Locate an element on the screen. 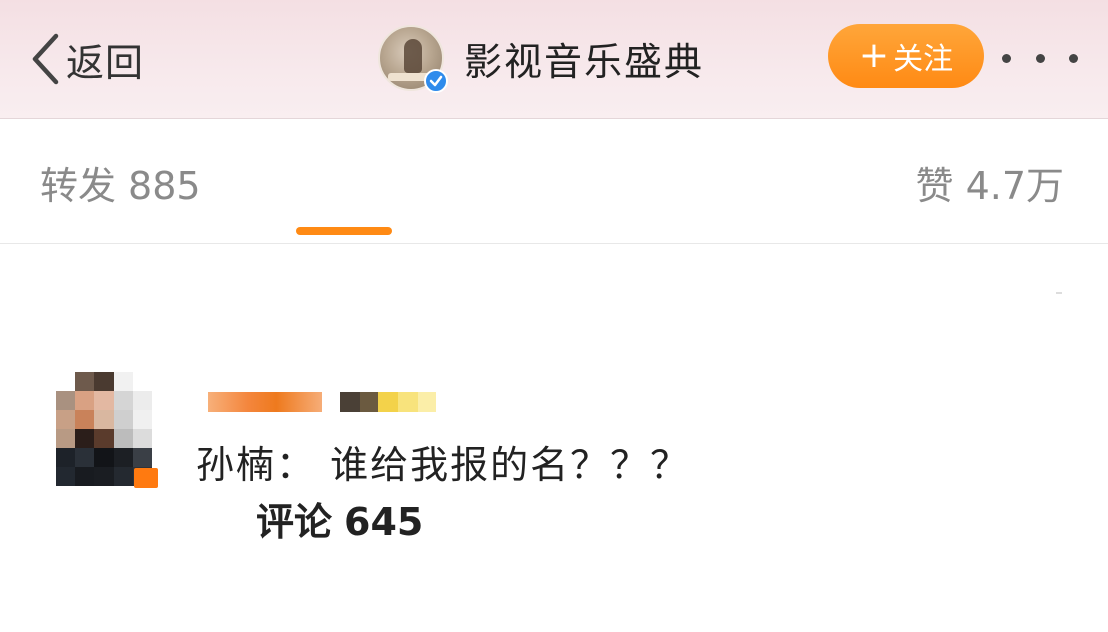 Image resolution: width=1108 pixels, height=632 pixels. more-icon is located at coordinates (1040, 58).